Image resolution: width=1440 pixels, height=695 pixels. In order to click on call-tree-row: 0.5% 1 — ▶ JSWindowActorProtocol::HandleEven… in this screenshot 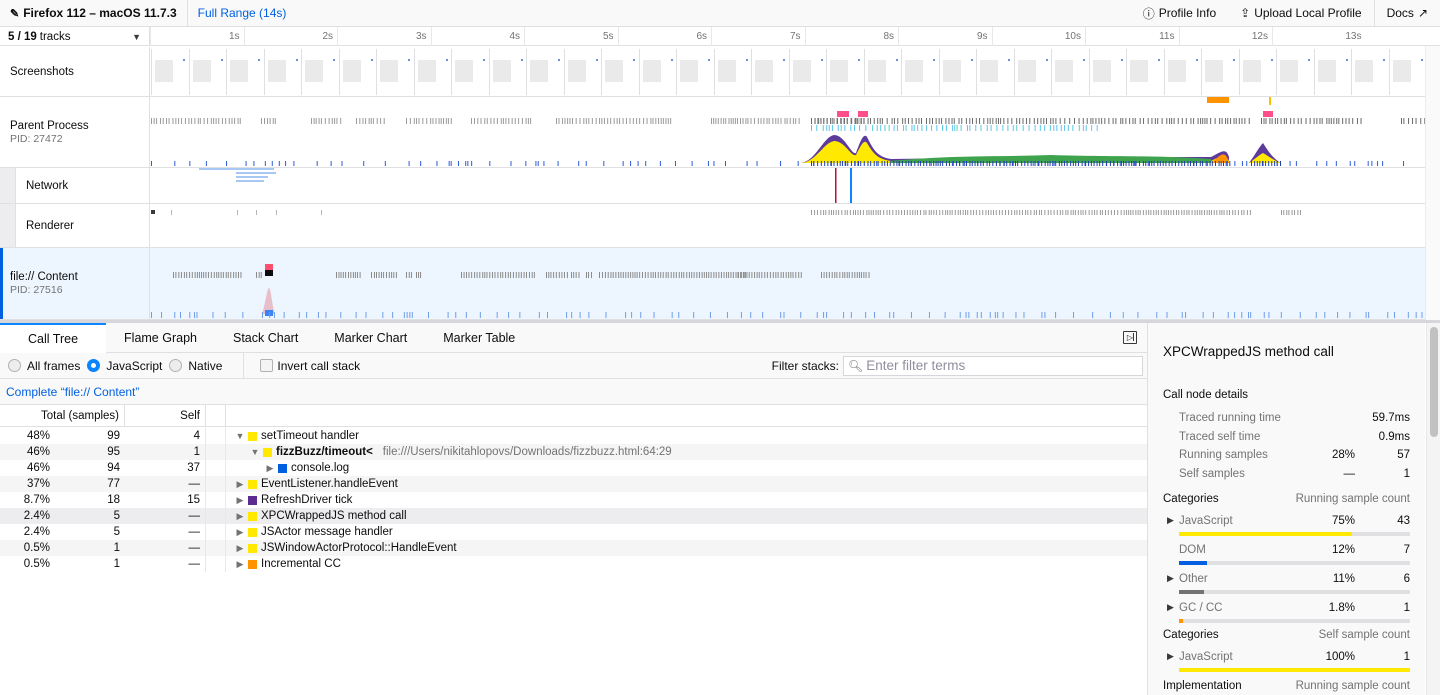, I will do `click(573, 548)`.